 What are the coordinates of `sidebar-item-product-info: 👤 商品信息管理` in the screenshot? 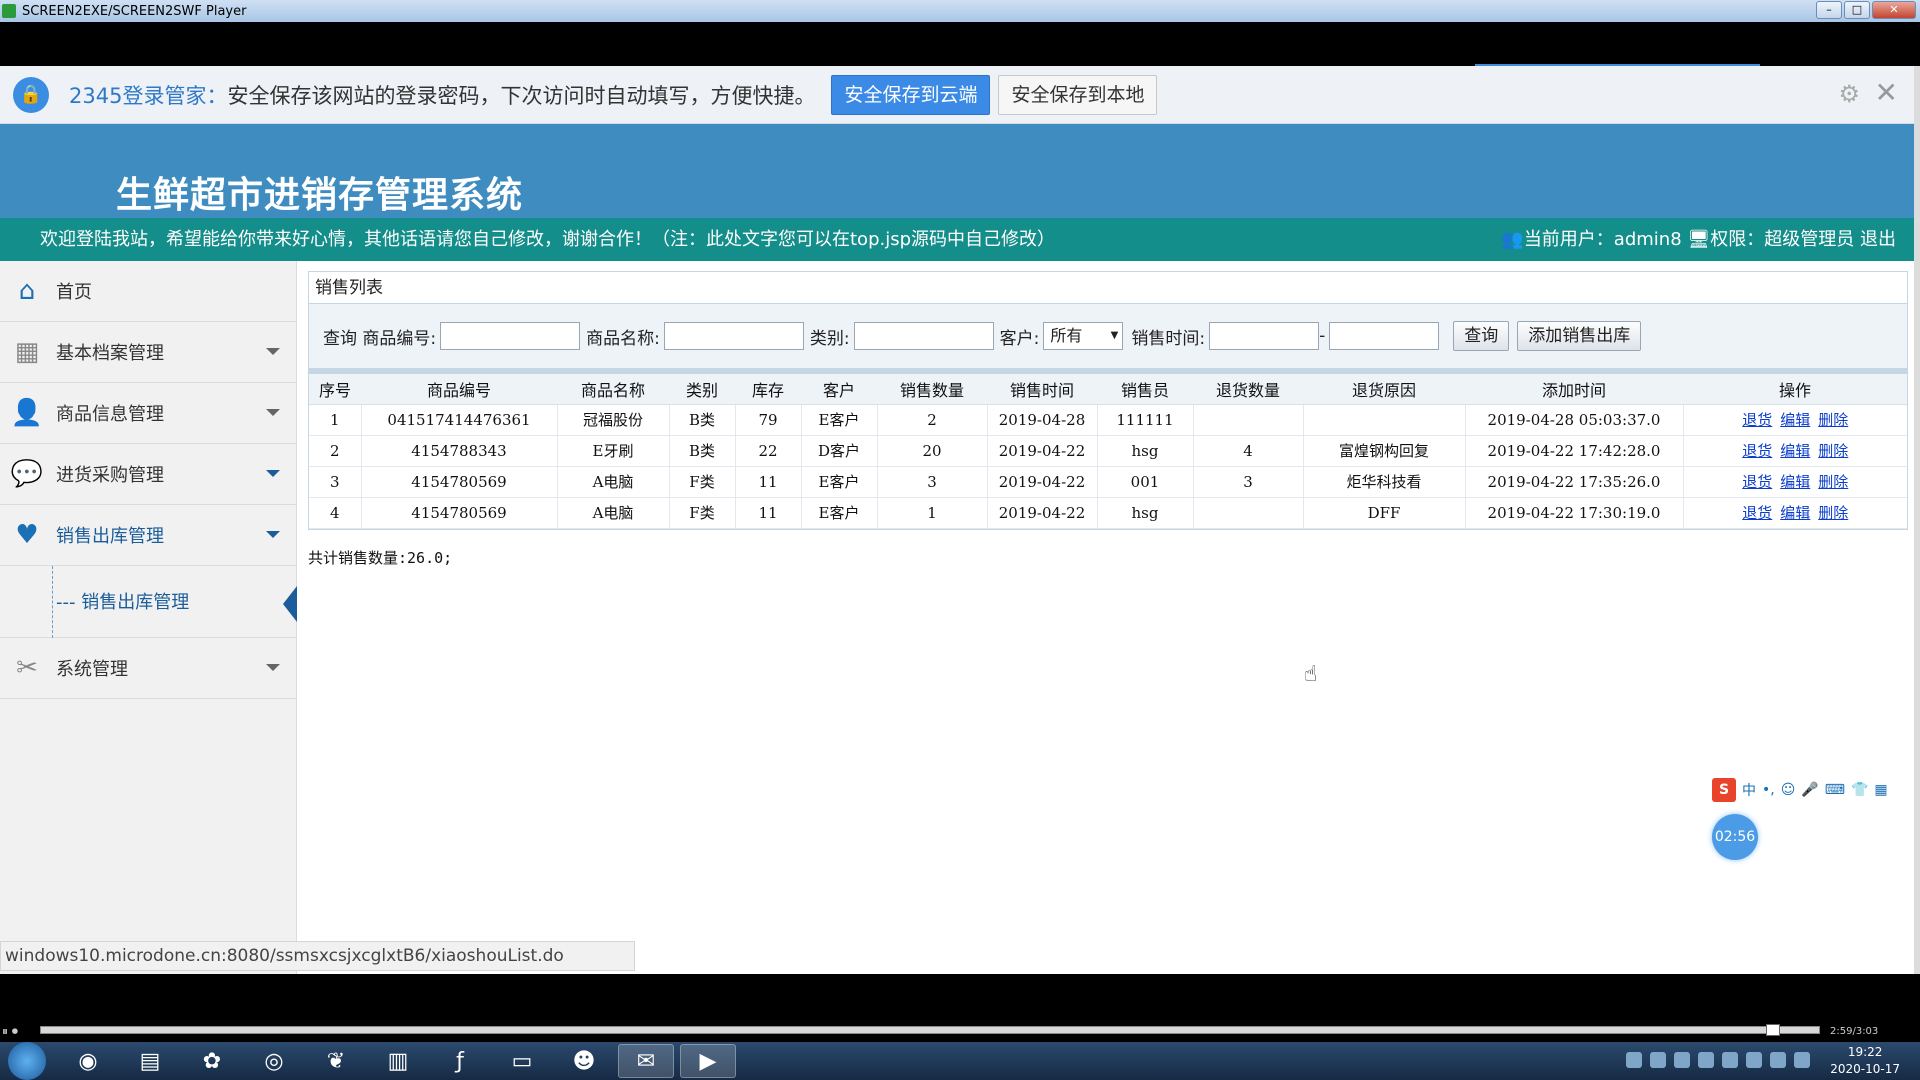 It's located at (148, 413).